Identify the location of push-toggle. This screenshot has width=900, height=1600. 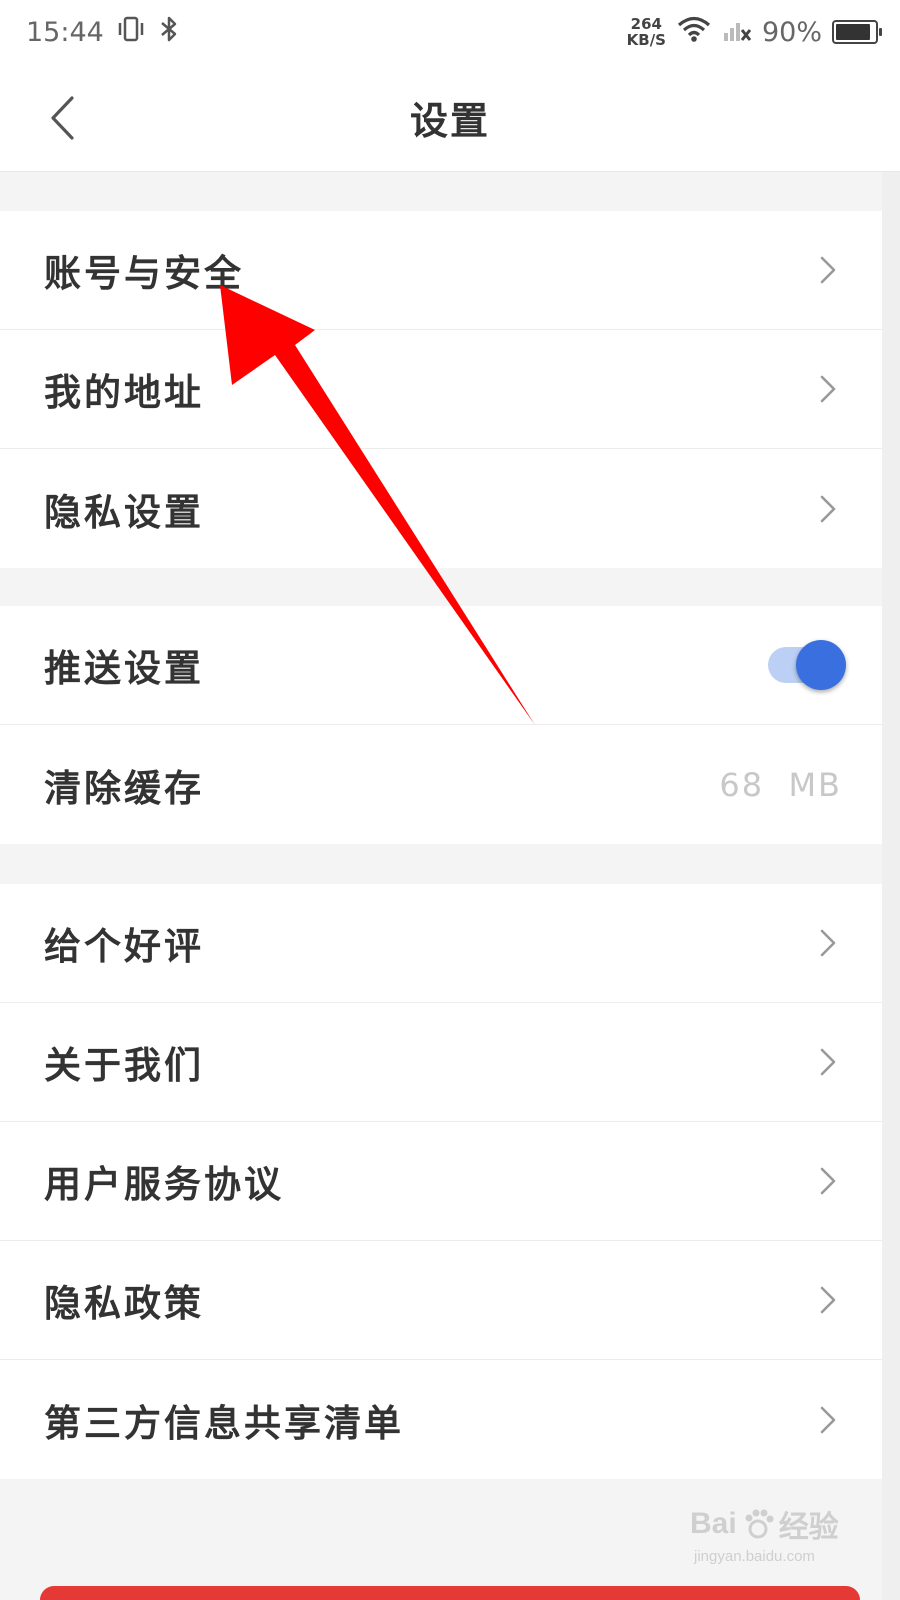
(807, 665).